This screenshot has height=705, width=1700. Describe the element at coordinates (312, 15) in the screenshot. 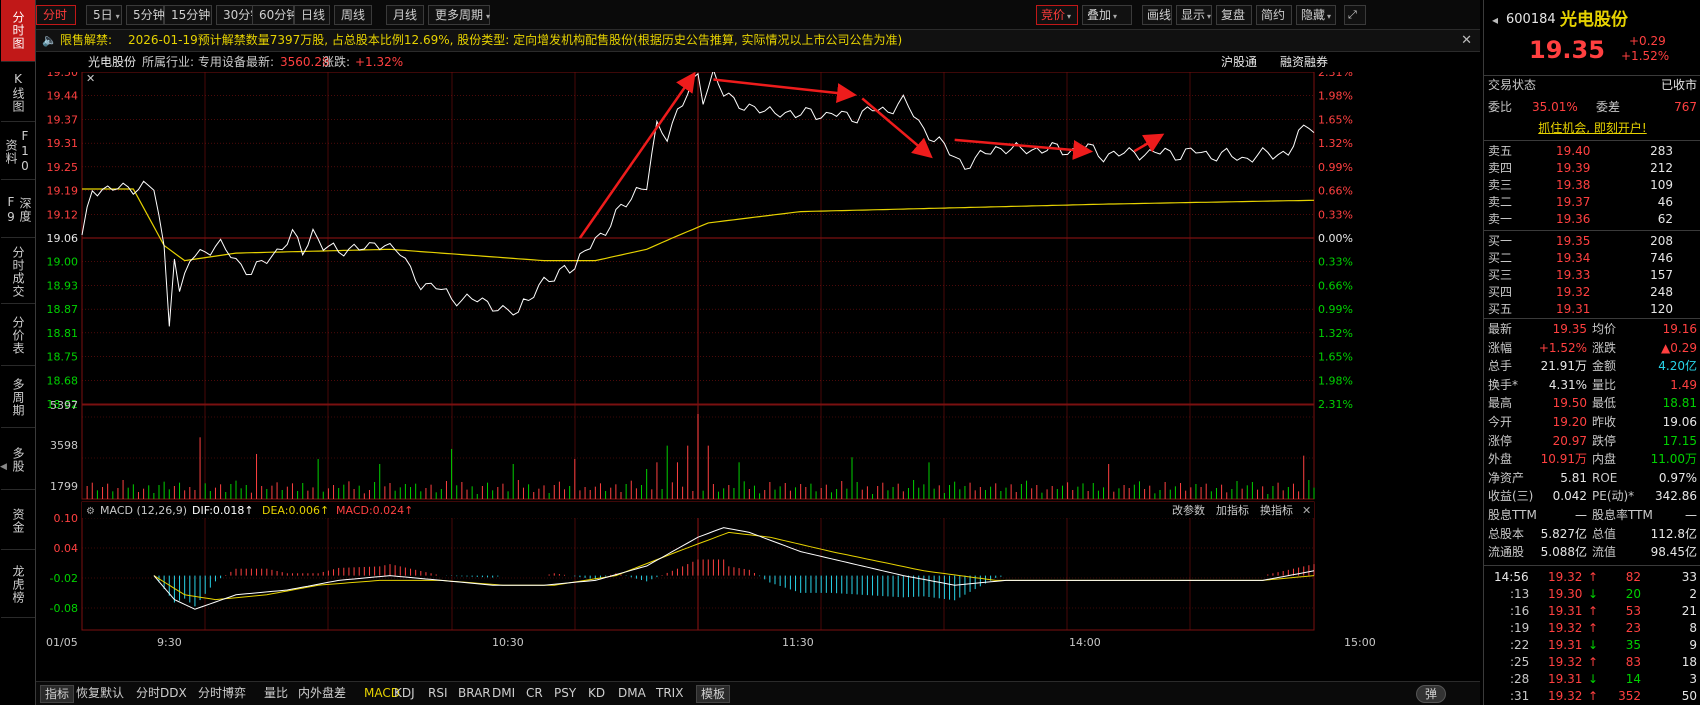

I see `period-tab-6: 日线` at that location.